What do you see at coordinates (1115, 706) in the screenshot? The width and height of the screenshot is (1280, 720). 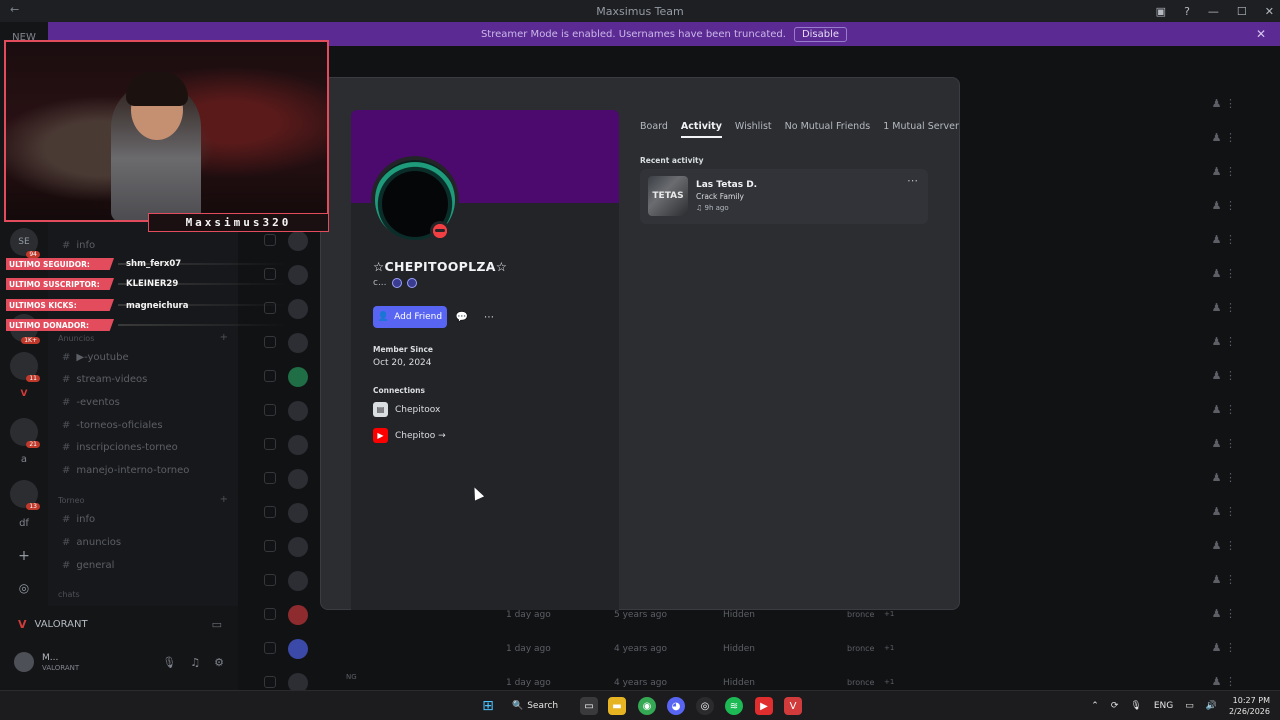 I see `sync-icon: ⟳` at bounding box center [1115, 706].